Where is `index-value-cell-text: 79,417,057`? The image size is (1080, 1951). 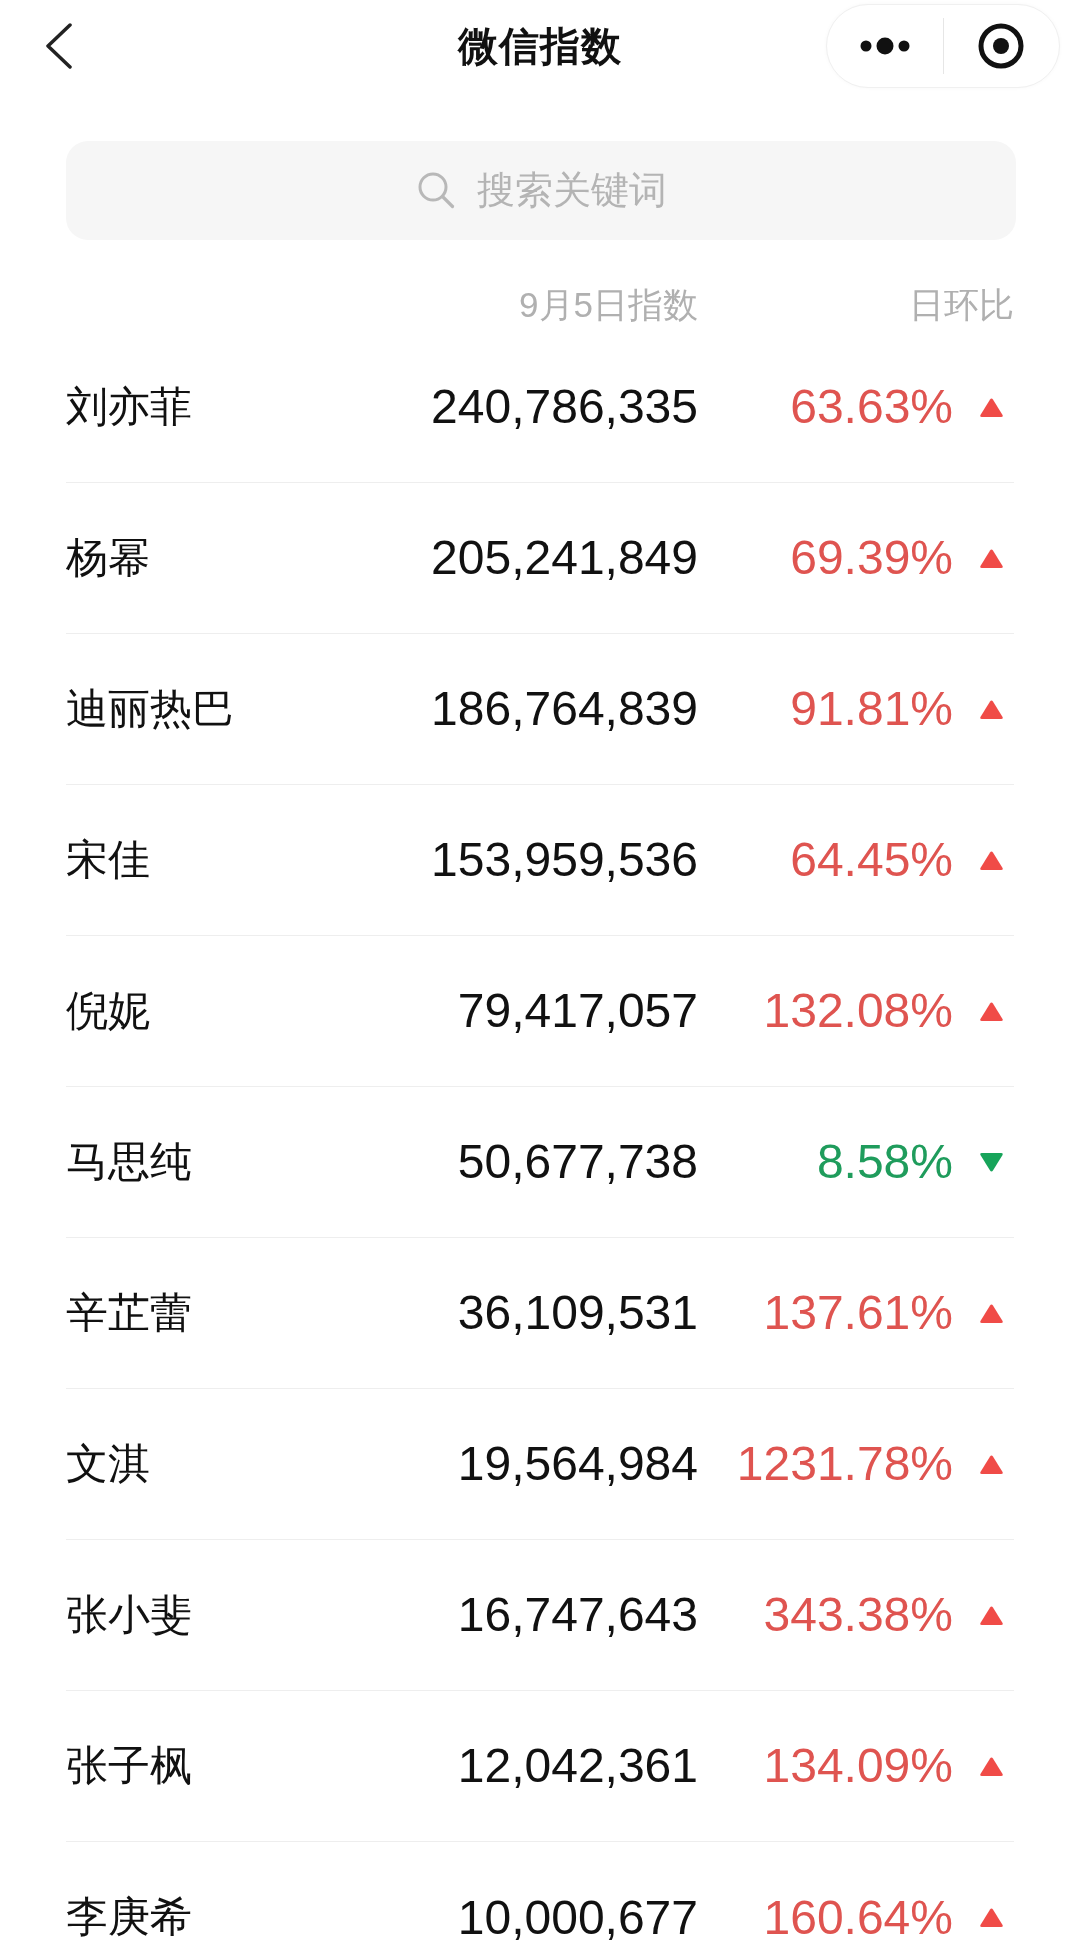 index-value-cell-text: 79,417,057 is located at coordinates (577, 1011).